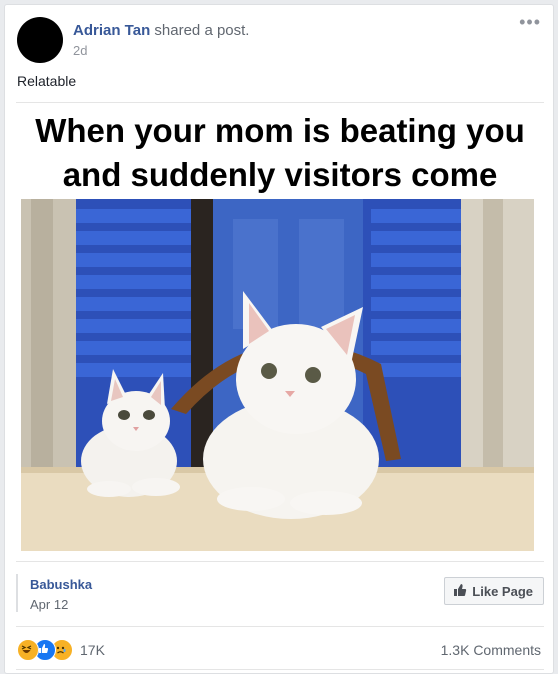  What do you see at coordinates (280, 596) in the screenshot?
I see `shared-page-row: Babushka Apr 12 Like Page` at bounding box center [280, 596].